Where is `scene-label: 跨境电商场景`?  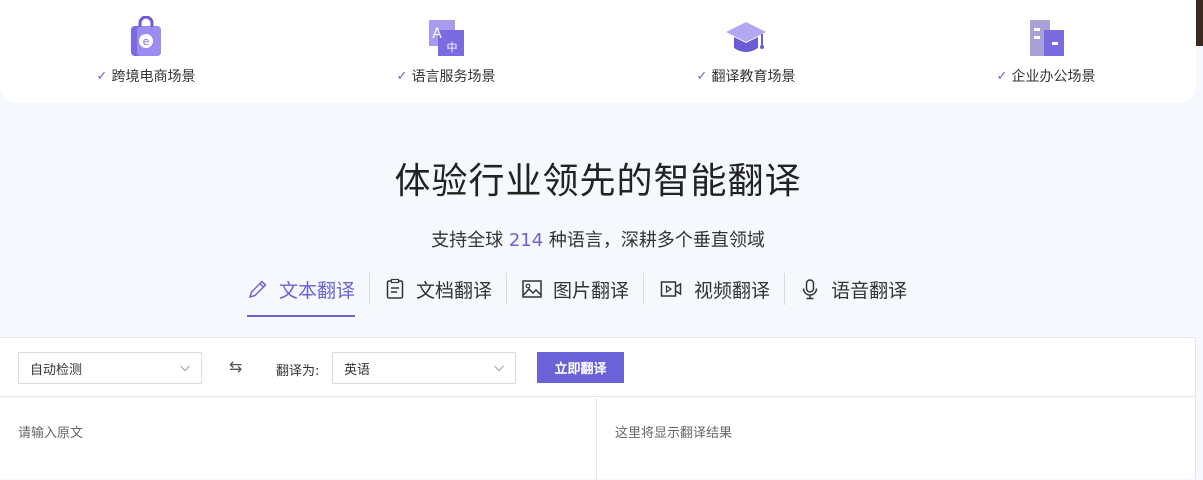 scene-label: 跨境电商场景 is located at coordinates (153, 77).